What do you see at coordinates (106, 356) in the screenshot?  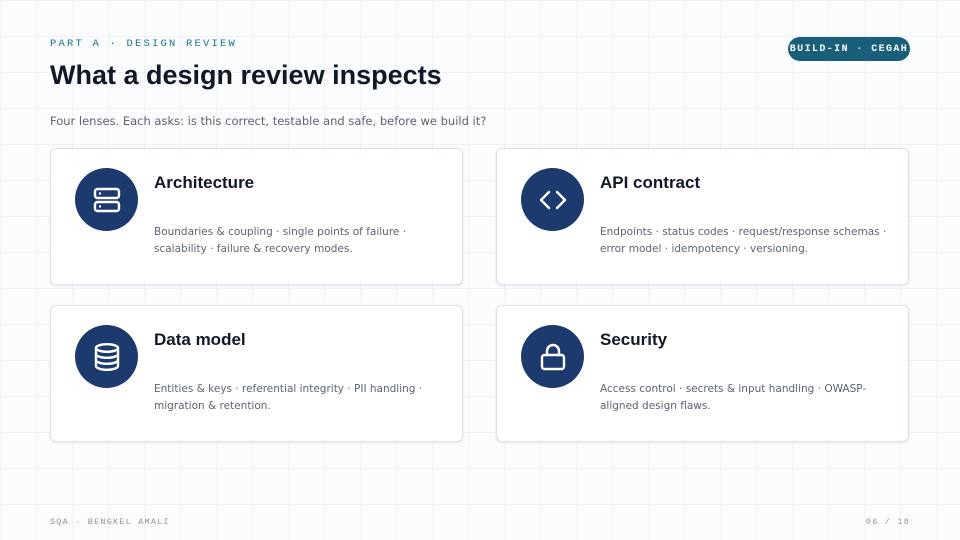 I see `database-icon` at bounding box center [106, 356].